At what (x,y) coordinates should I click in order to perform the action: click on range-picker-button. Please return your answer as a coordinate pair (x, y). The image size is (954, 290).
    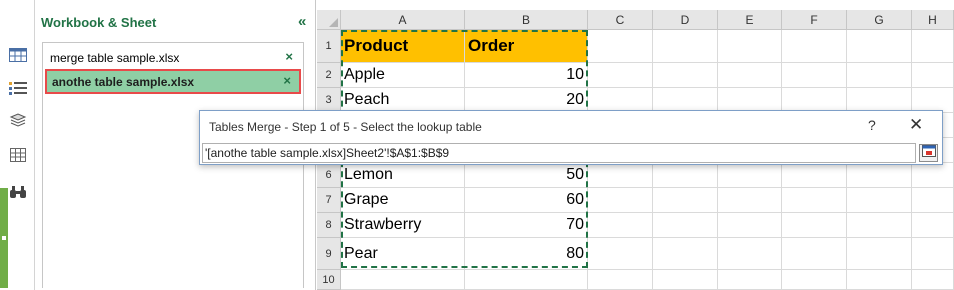
    Looking at the image, I should click on (928, 153).